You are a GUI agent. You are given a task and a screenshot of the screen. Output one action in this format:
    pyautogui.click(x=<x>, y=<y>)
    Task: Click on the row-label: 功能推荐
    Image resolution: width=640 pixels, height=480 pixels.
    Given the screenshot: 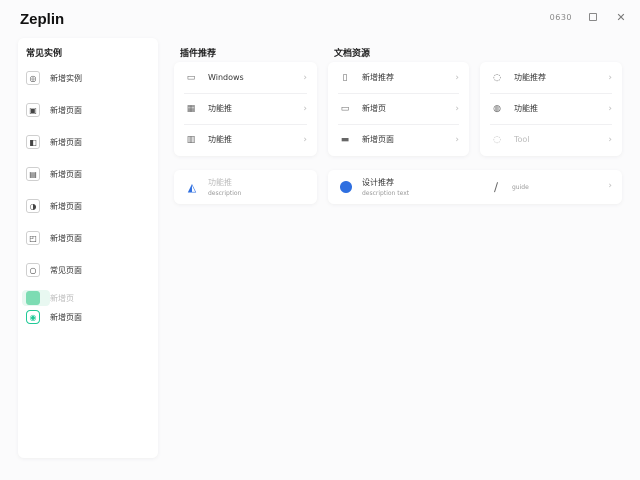 What is the action you would take?
    pyautogui.click(x=530, y=77)
    